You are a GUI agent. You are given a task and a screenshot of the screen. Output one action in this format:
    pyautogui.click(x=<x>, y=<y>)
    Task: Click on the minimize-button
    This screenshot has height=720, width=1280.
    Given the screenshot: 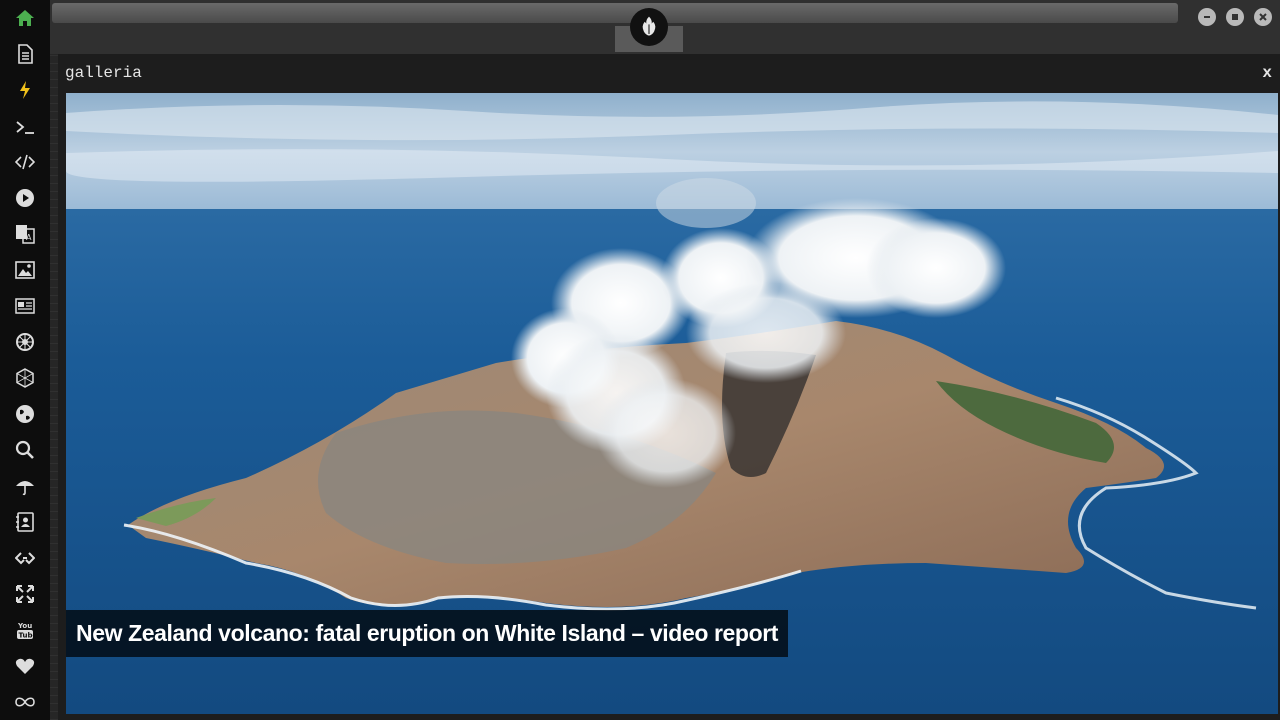 What is the action you would take?
    pyautogui.click(x=1207, y=17)
    